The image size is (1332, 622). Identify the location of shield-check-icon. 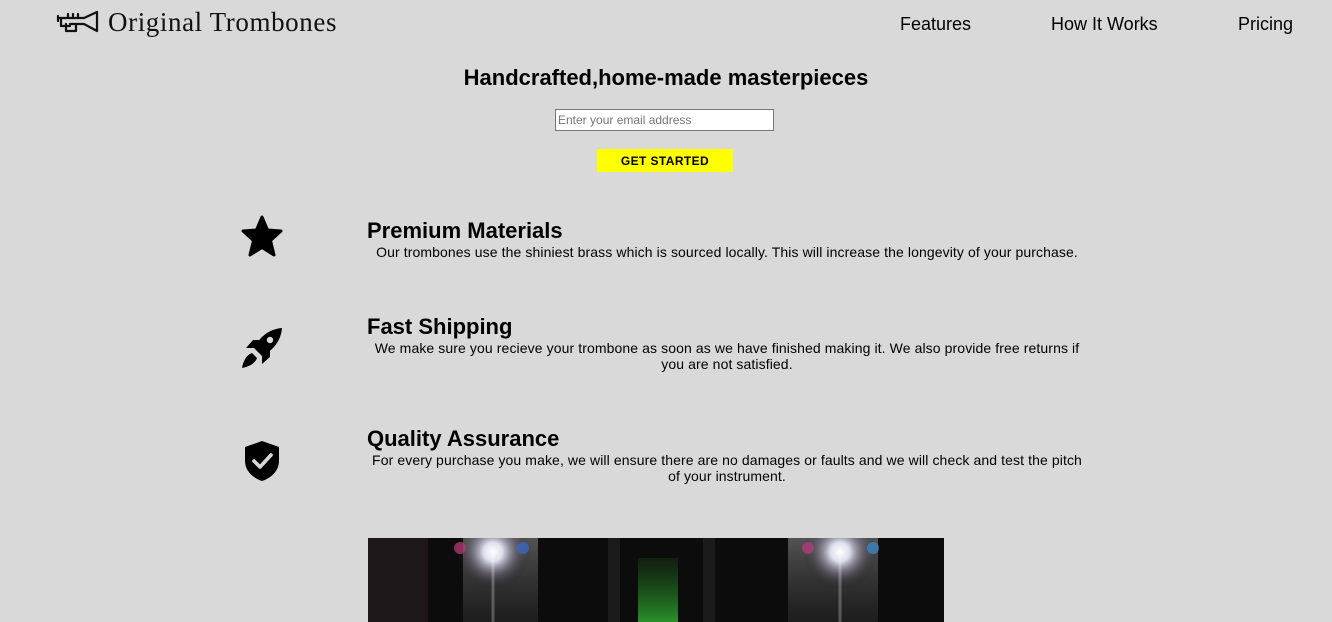
(262, 461).